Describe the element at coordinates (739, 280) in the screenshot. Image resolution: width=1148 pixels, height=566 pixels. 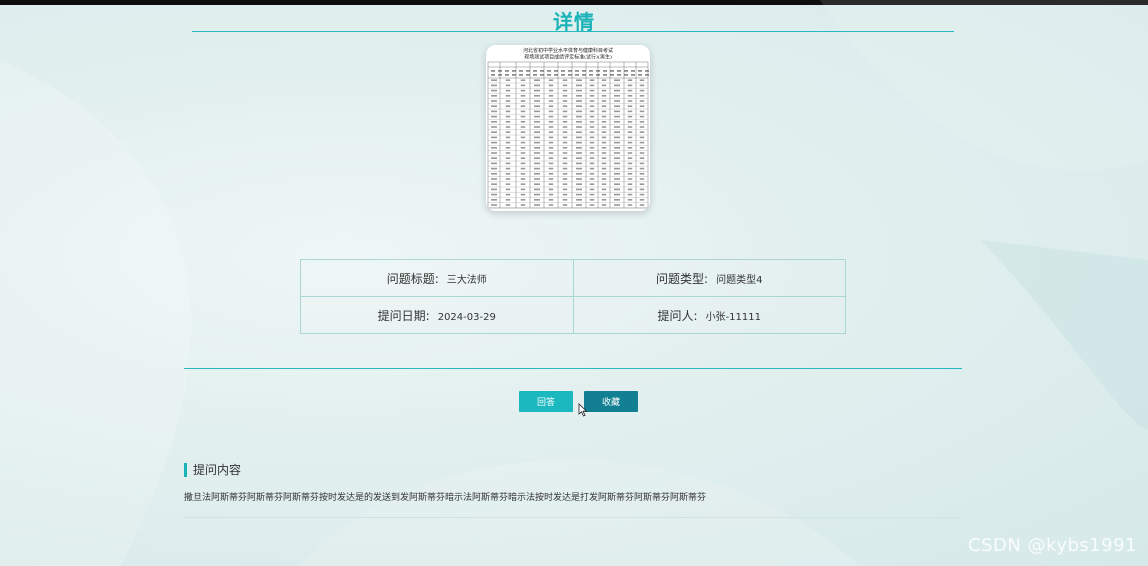
I see `question-type-value: 问题类型4` at that location.